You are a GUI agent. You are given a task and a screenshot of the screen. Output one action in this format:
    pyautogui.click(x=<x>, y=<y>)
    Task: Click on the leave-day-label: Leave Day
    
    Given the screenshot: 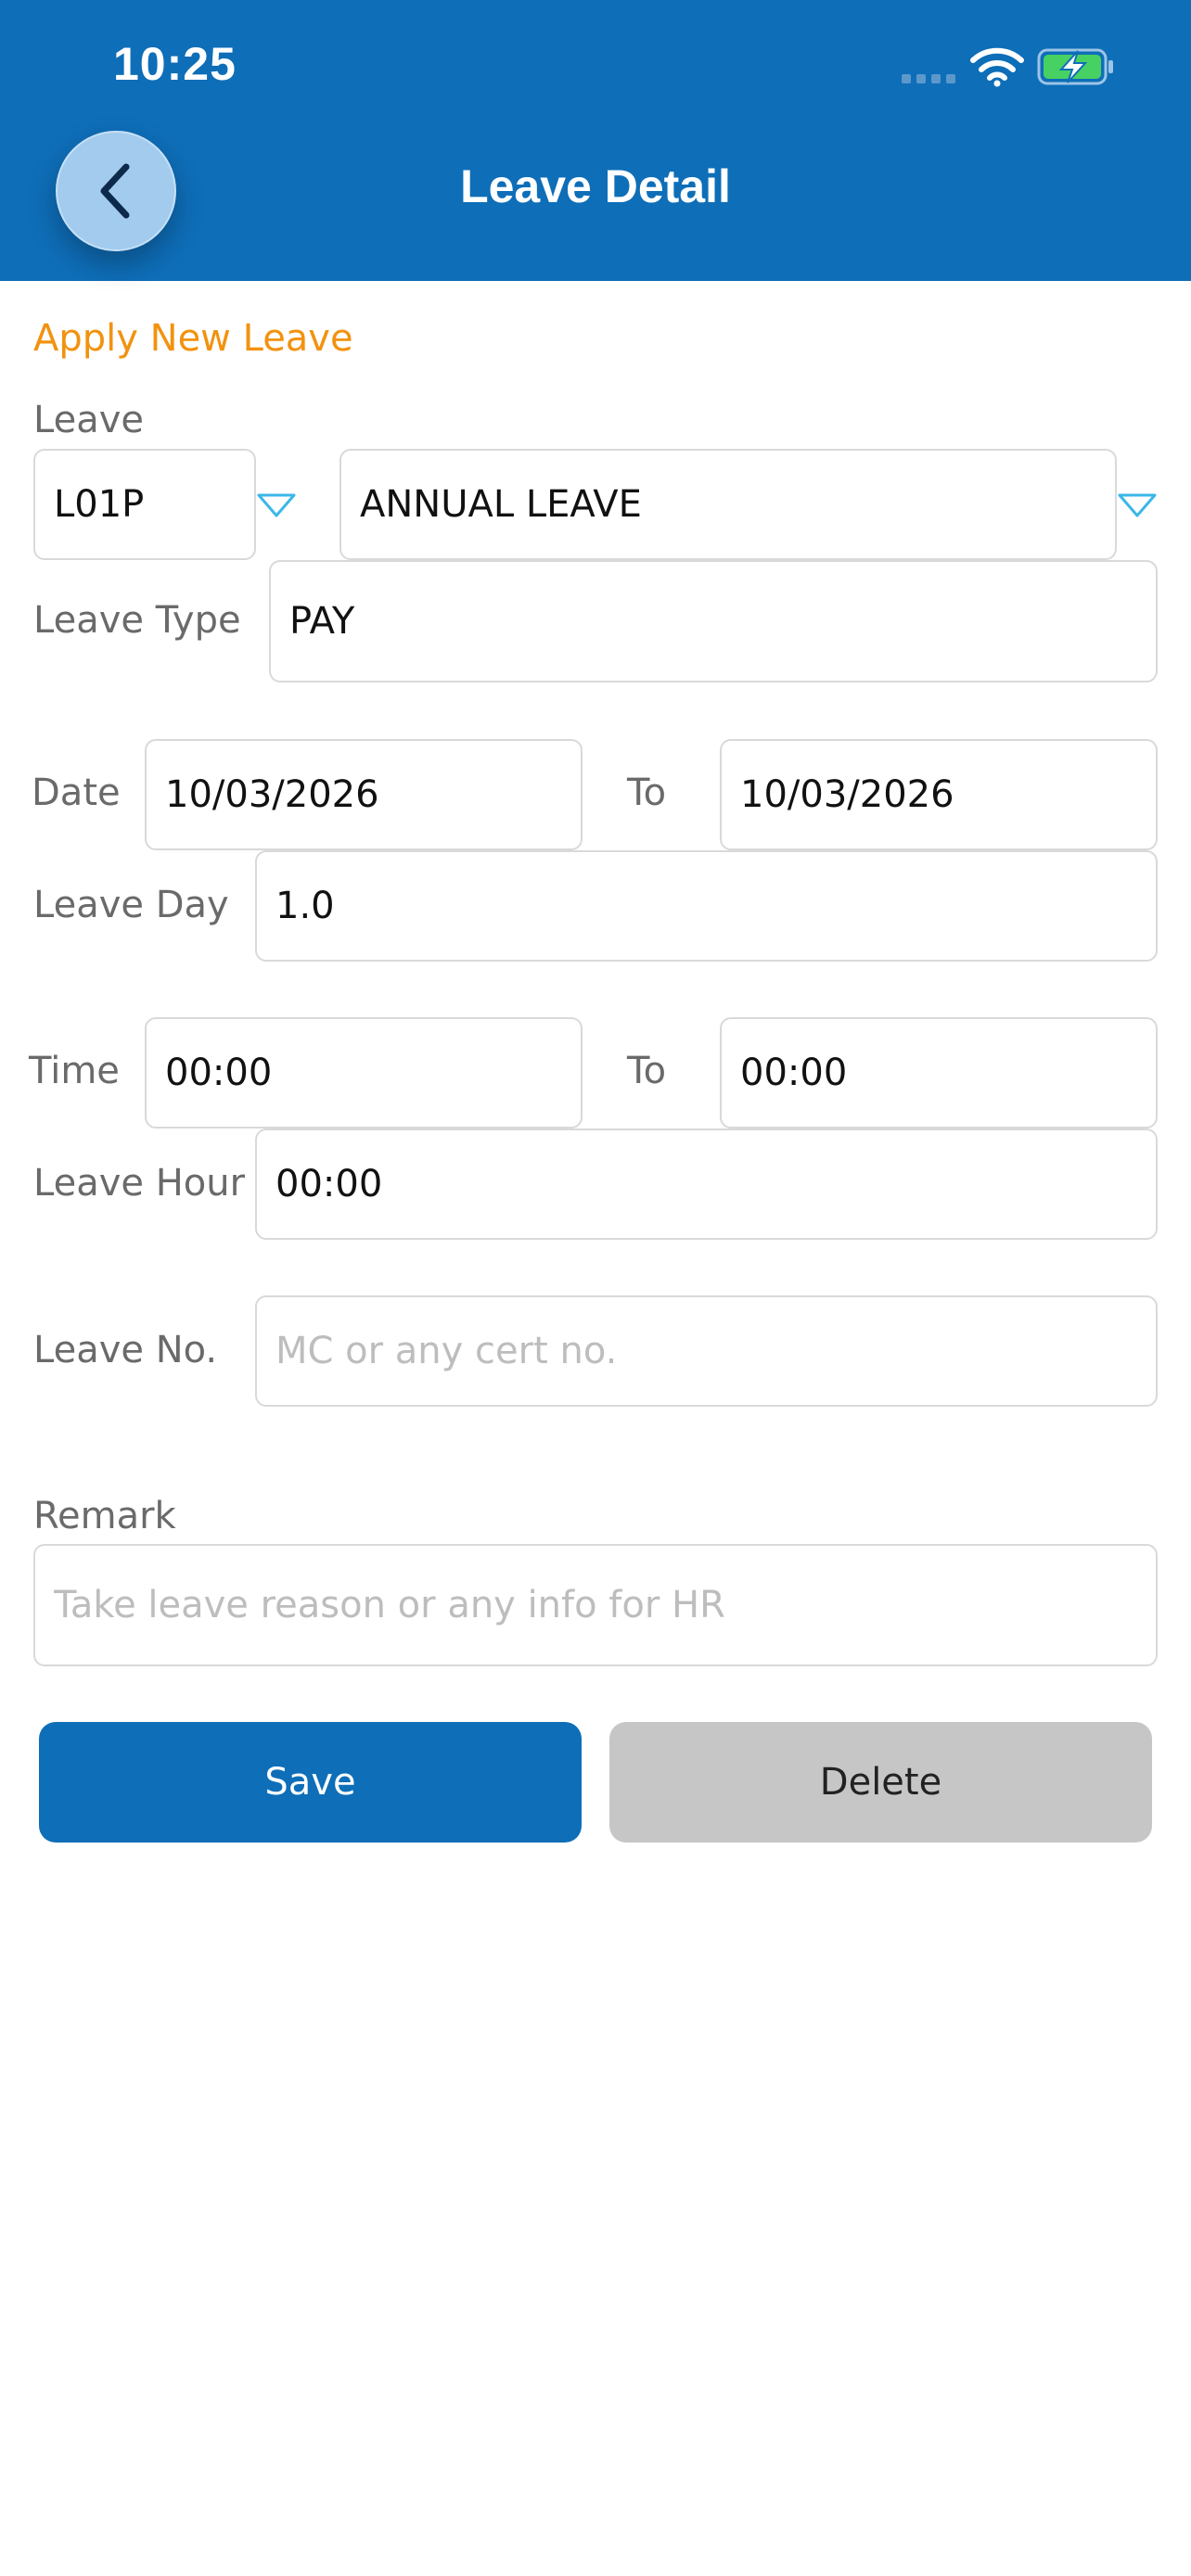 What is the action you would take?
    pyautogui.click(x=131, y=905)
    